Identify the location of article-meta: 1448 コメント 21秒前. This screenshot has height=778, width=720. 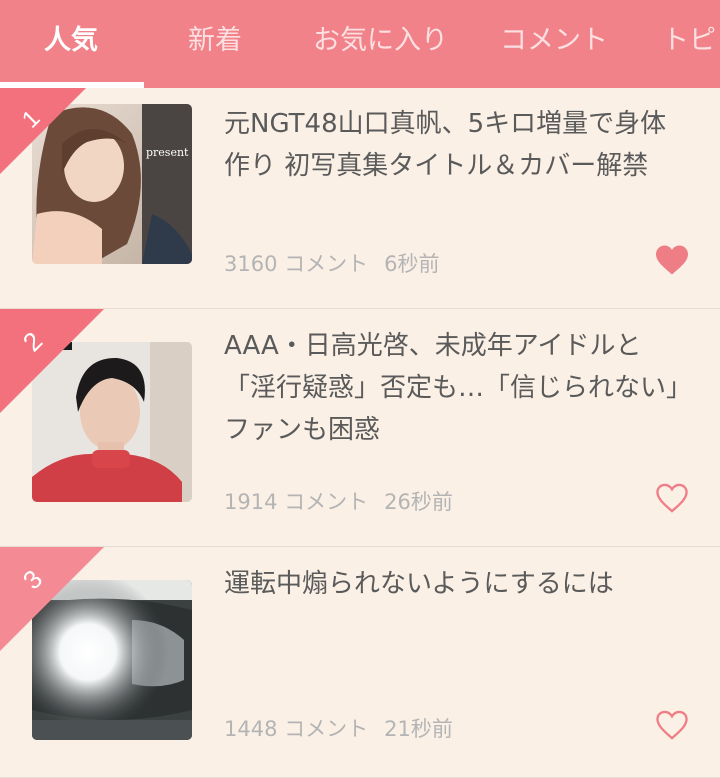
(338, 728).